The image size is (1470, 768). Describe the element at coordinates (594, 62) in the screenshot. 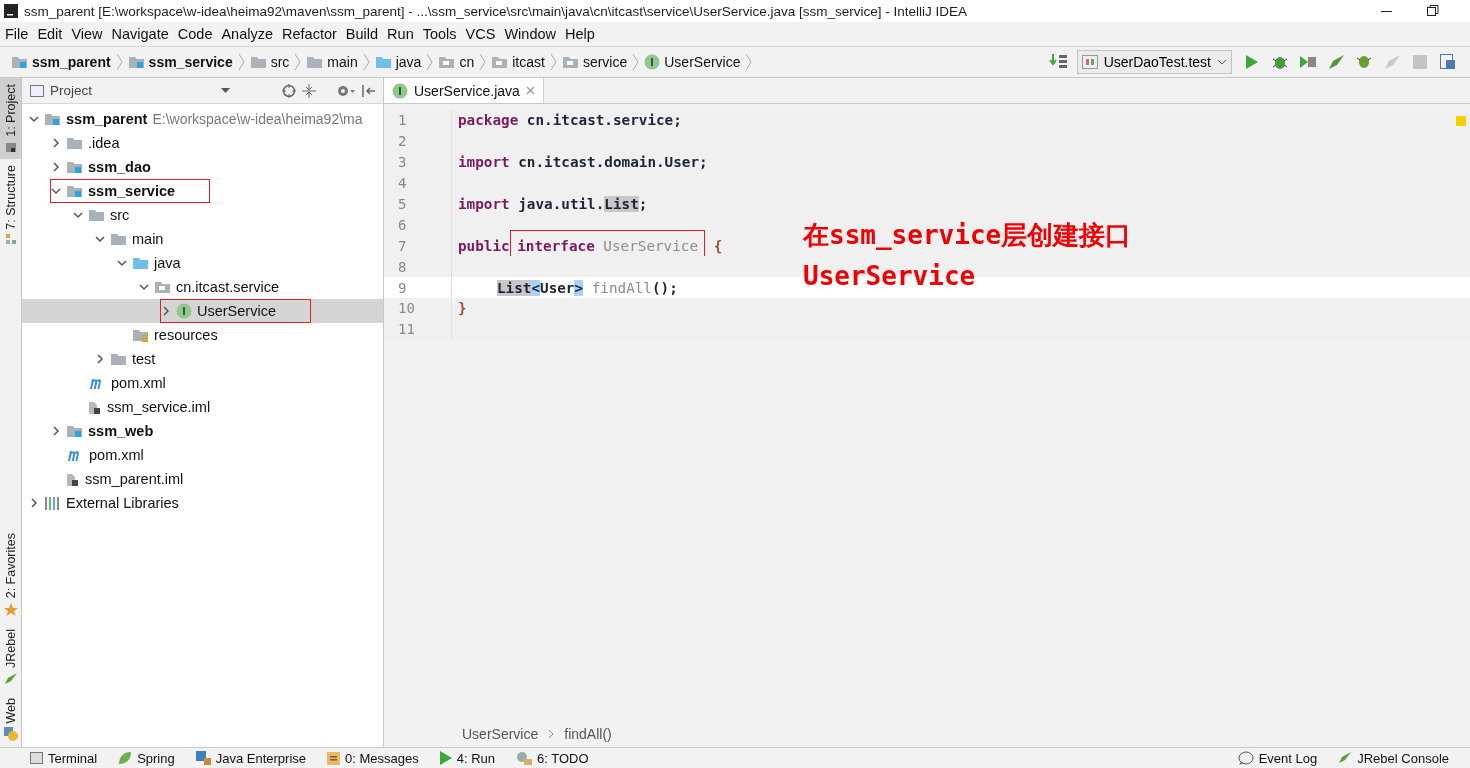

I see `breadcrumb: service` at that location.